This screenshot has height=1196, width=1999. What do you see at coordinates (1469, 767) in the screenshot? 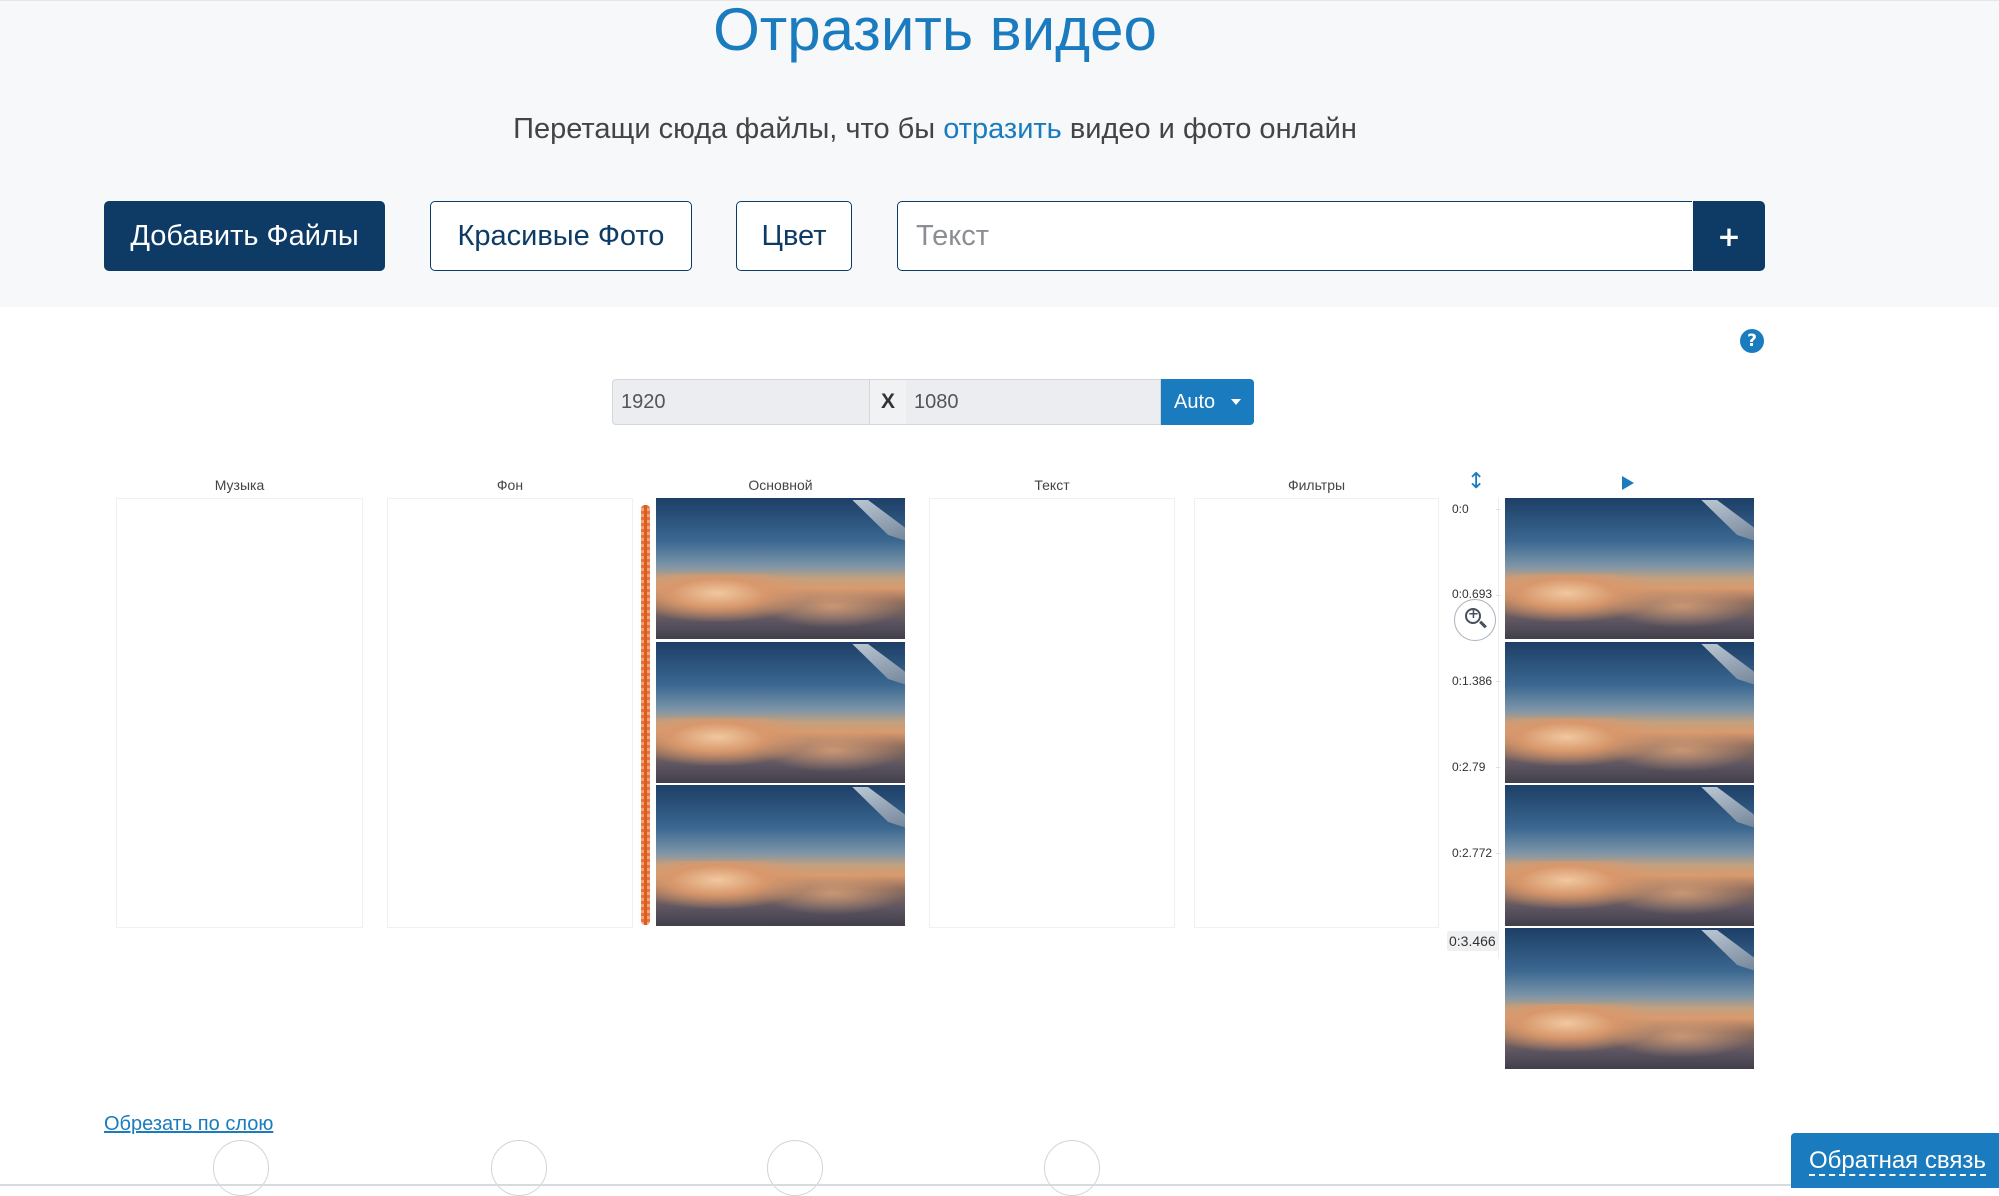
I see `timeline-tick-label: 0:2.79` at bounding box center [1469, 767].